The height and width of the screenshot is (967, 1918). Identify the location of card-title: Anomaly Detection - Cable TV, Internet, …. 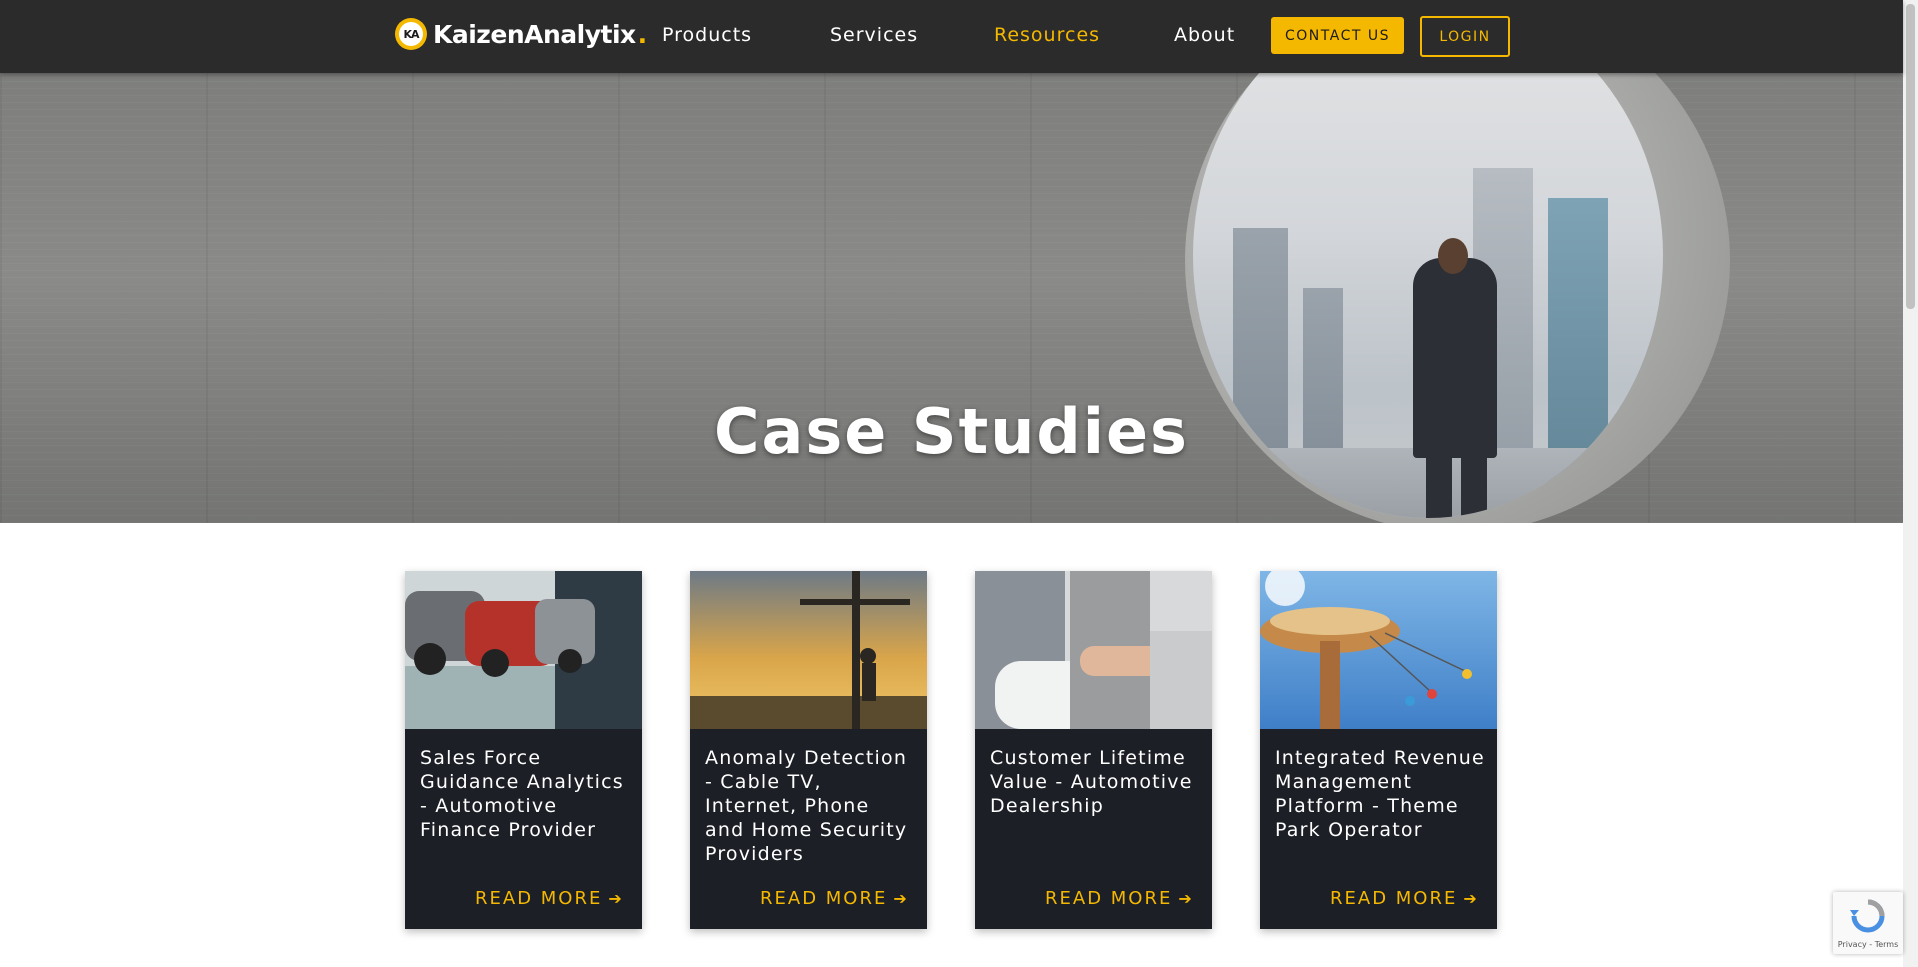
(806, 806).